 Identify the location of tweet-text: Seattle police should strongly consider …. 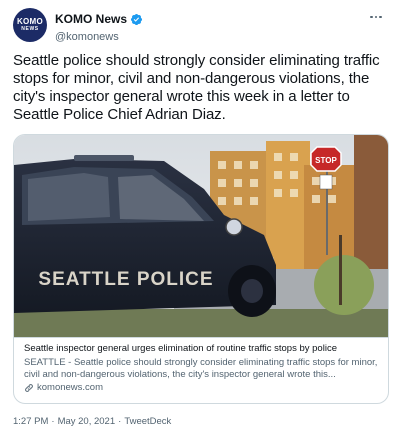
(196, 87).